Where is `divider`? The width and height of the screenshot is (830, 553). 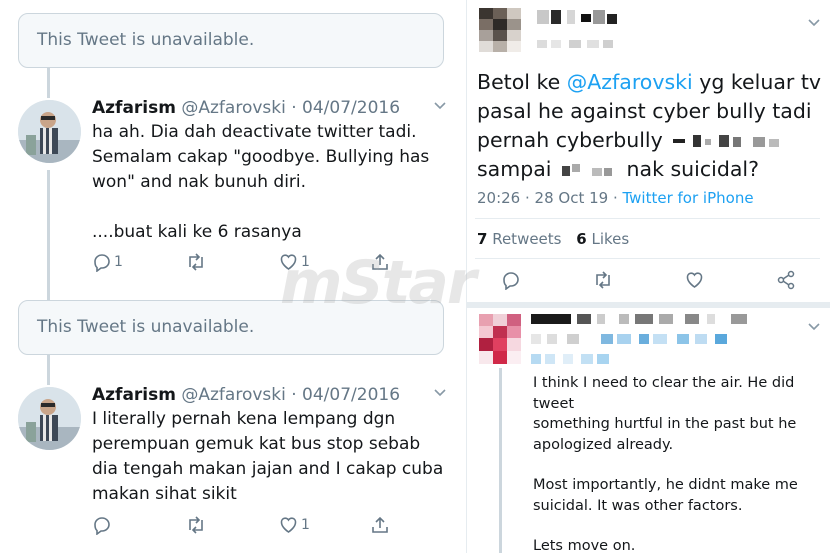
divider is located at coordinates (647, 218).